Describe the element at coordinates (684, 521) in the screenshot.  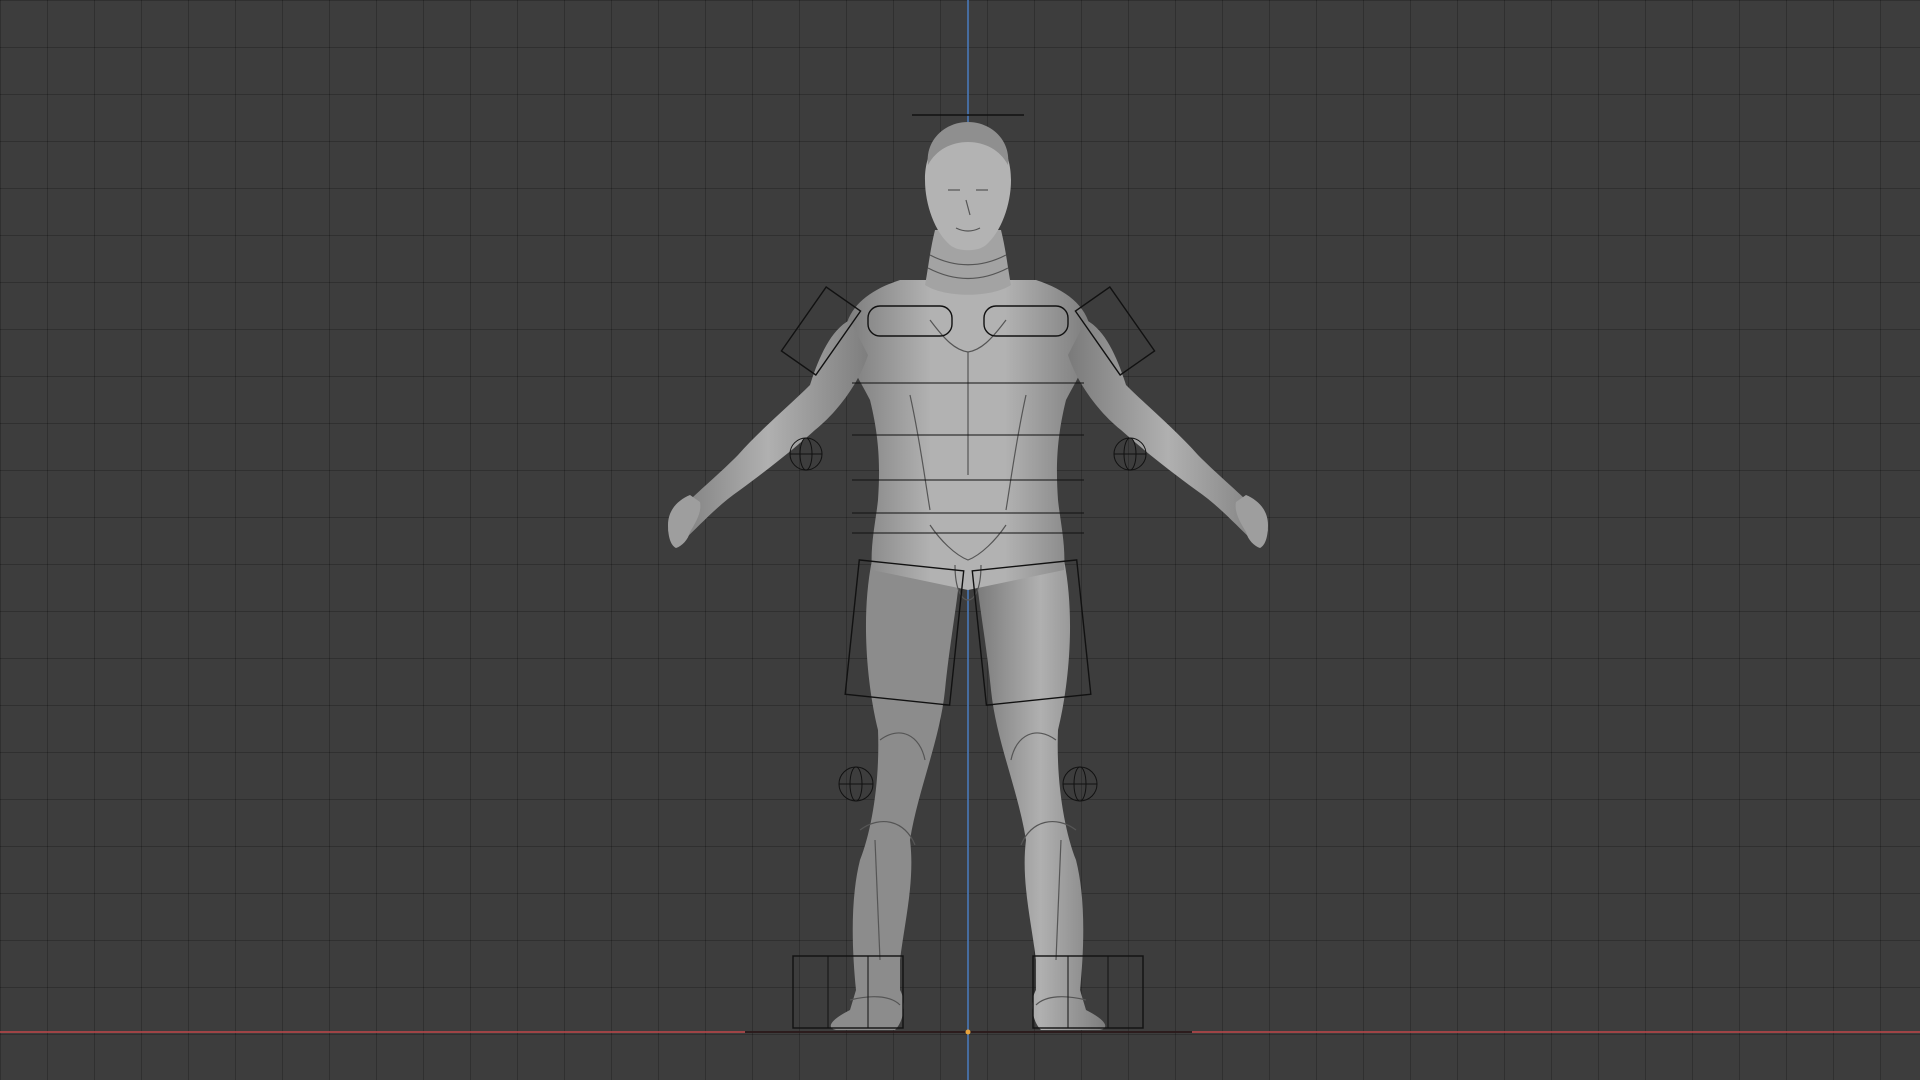
I see `left-hand` at that location.